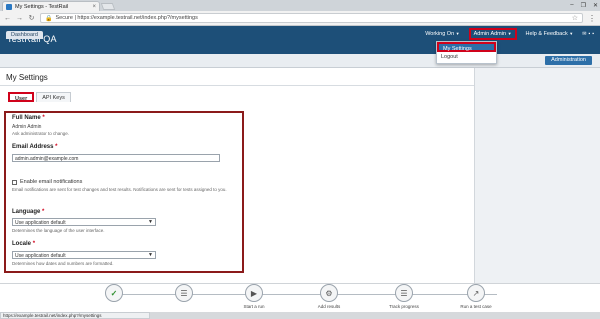 The width and height of the screenshot is (600, 319). What do you see at coordinates (9, 6) in the screenshot?
I see `favicon-icon` at bounding box center [9, 6].